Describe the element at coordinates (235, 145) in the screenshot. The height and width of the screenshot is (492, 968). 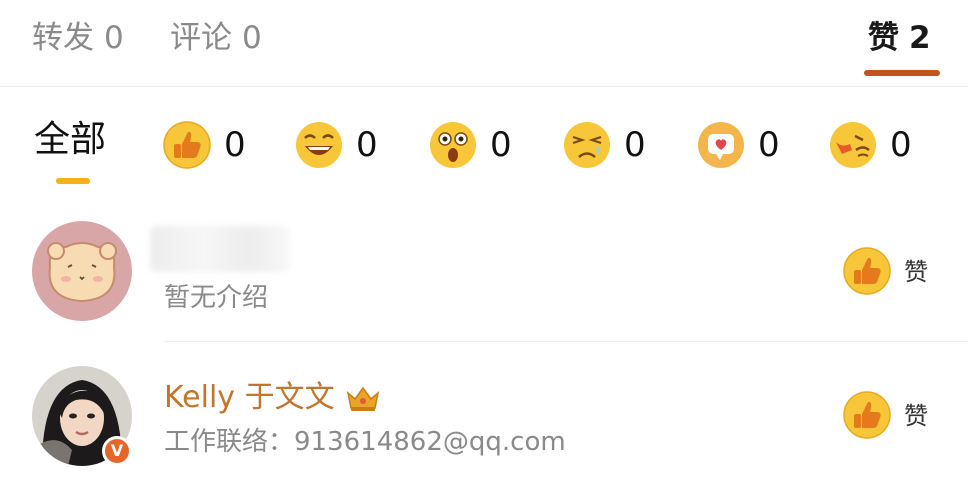
I see `reaction-like-count: 0` at that location.